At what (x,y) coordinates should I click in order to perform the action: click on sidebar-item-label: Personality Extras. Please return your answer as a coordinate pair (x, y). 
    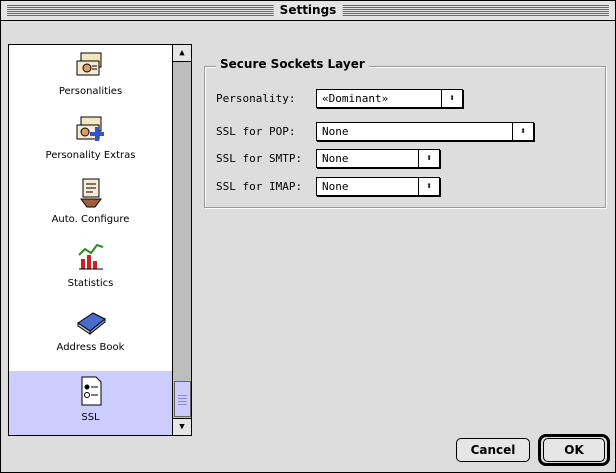
    Looking at the image, I should click on (90, 155).